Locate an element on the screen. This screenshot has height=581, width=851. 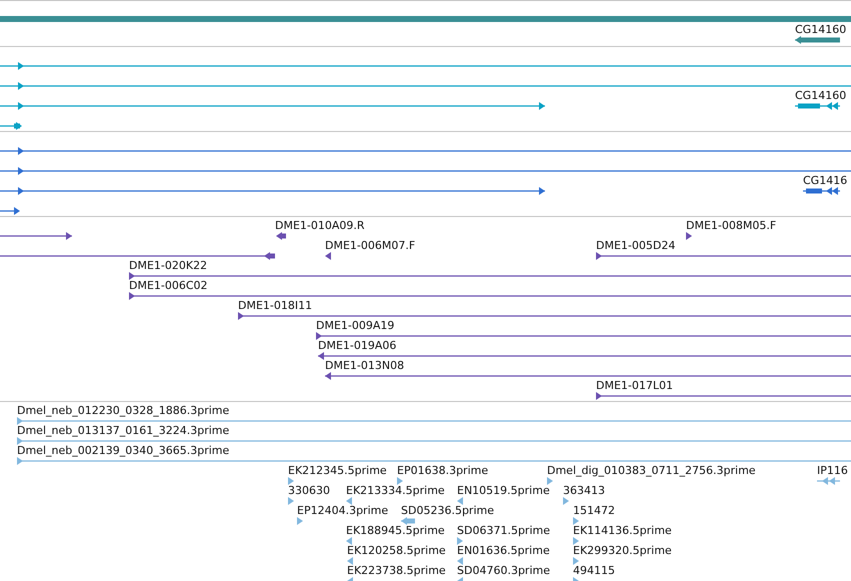
feature-label: EK212345.5prime is located at coordinates (337, 470).